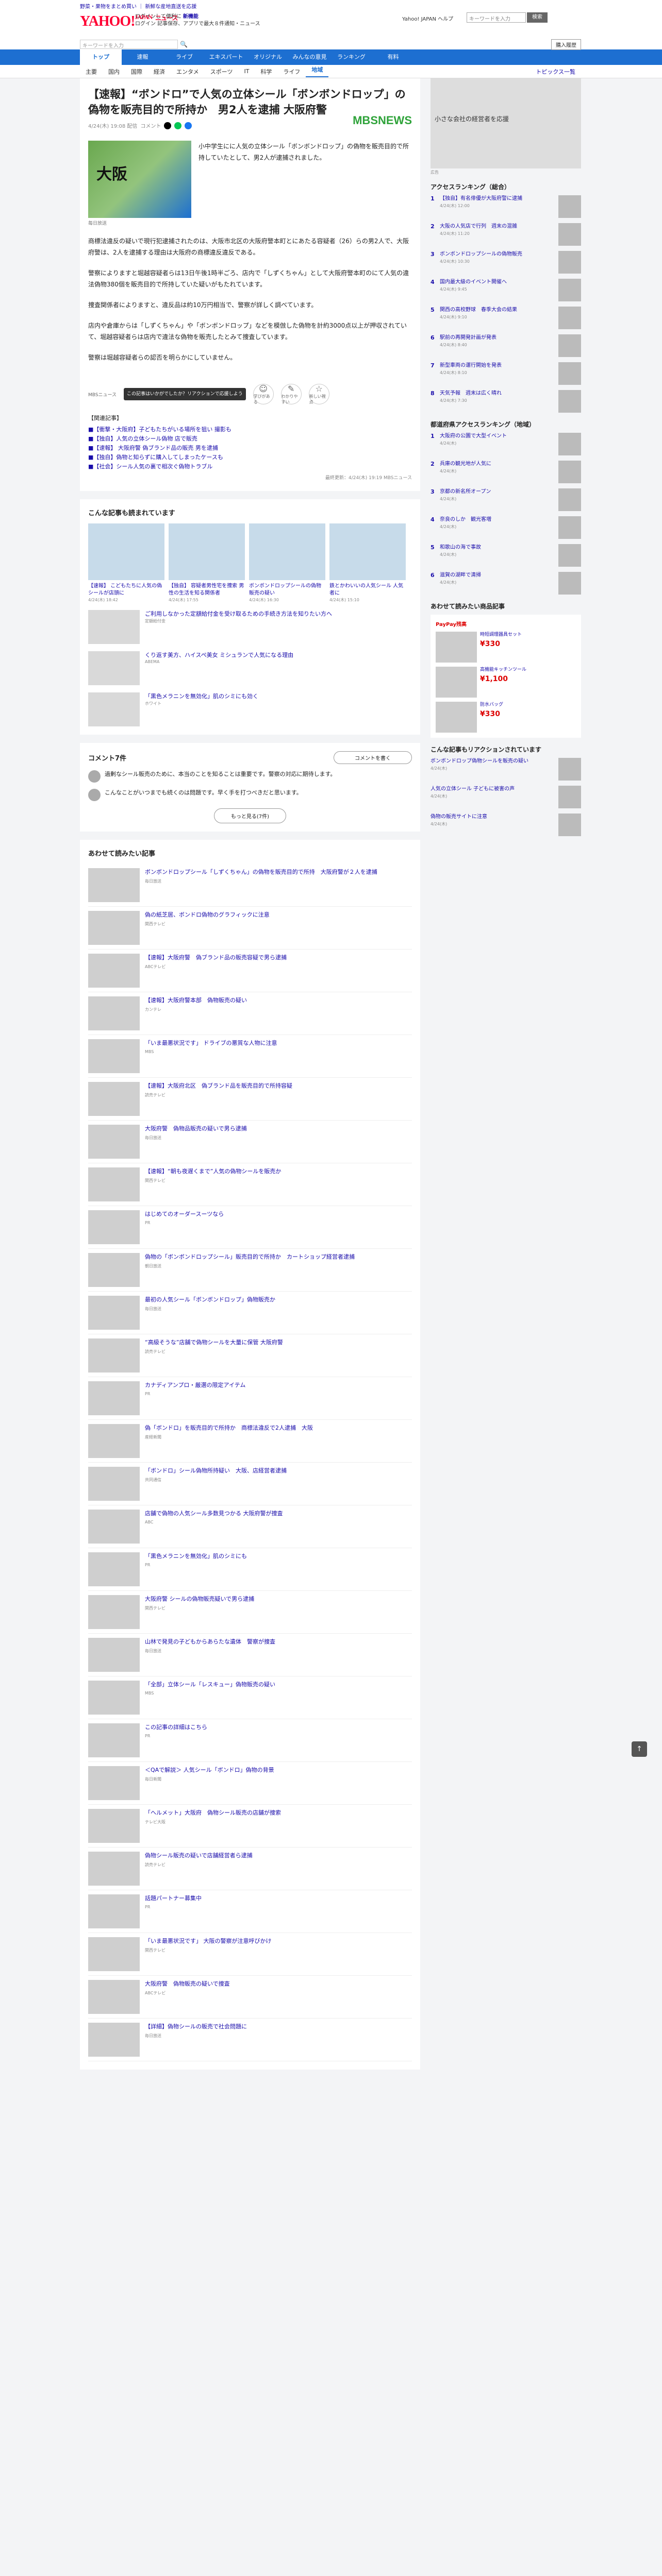 The width and height of the screenshot is (662, 2576). What do you see at coordinates (250, 1441) in the screenshot?
I see `recommend-item: 偽「ボンドロ」を販売目的で所持か 商標法違反で2人逮捕 大阪 産経新聞` at bounding box center [250, 1441].